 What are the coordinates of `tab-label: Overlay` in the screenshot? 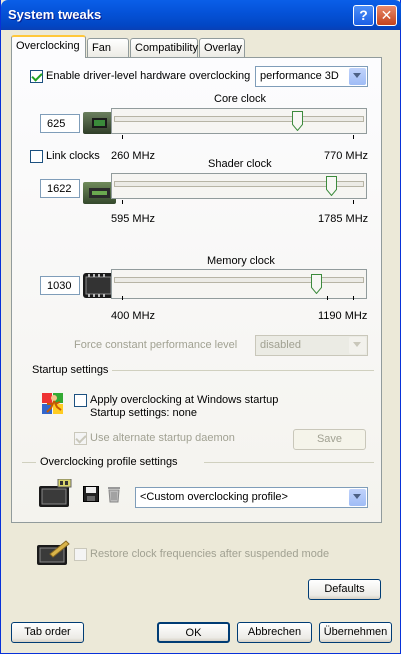 It's located at (223, 48).